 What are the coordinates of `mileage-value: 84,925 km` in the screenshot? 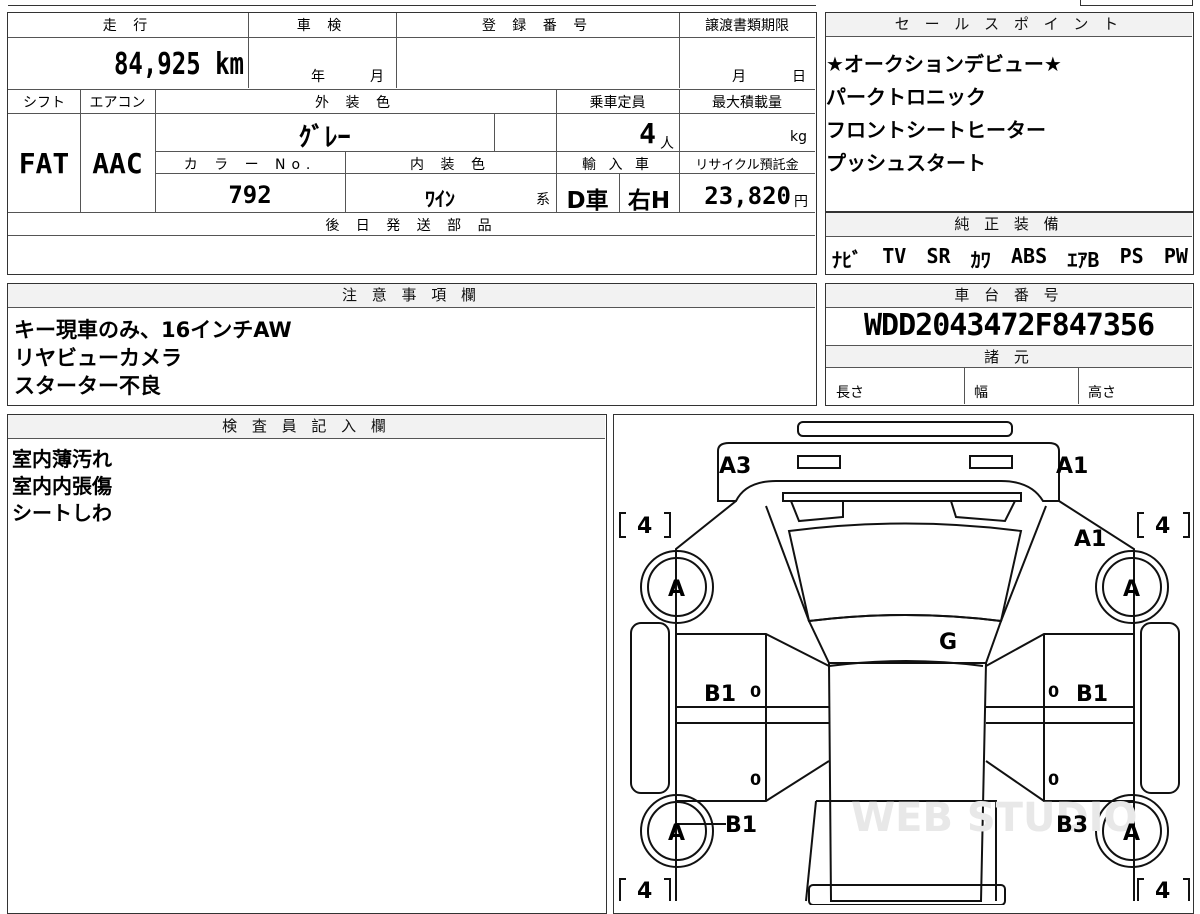 It's located at (149, 64).